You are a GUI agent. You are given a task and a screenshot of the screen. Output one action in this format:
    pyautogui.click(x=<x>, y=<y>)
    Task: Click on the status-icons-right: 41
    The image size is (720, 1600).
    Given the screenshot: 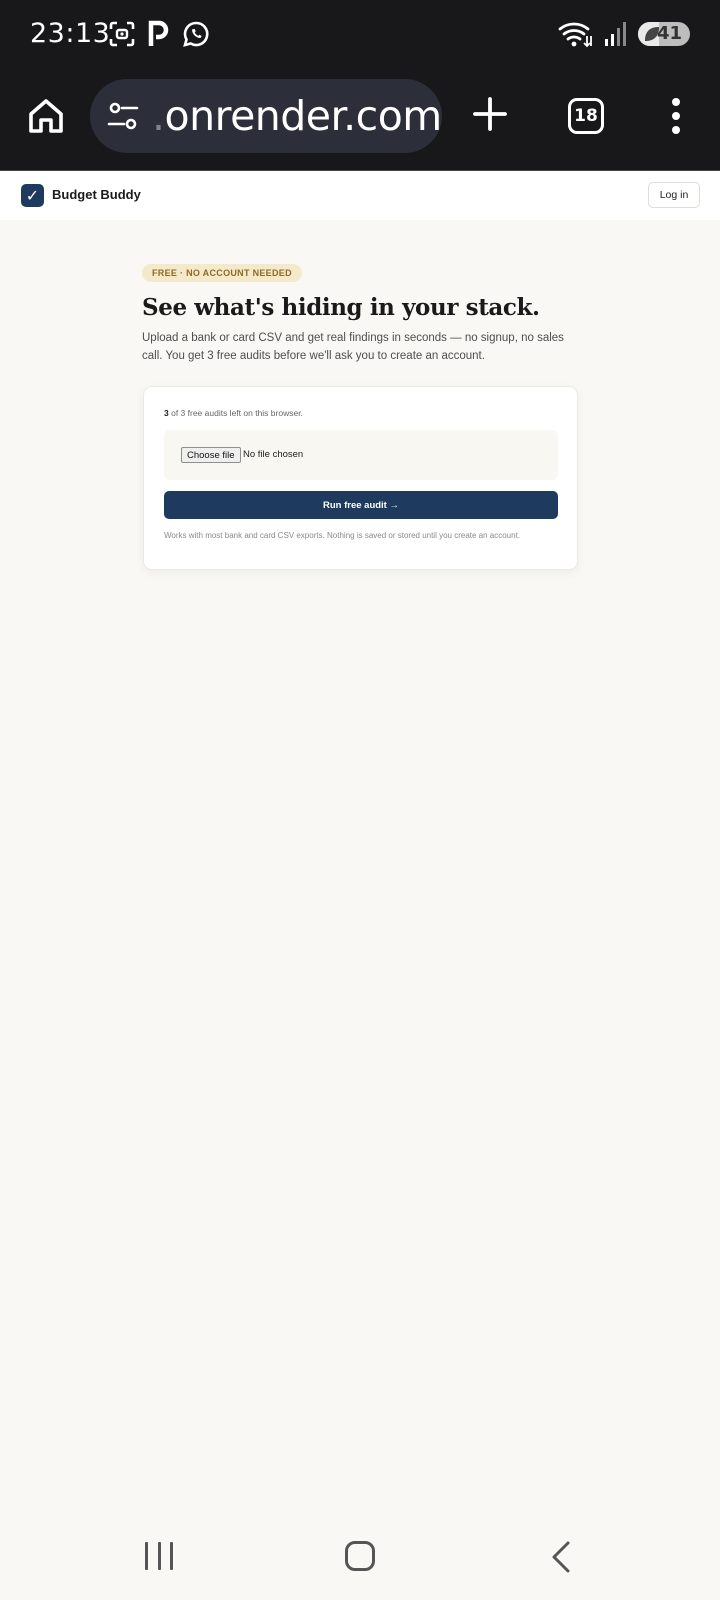 What is the action you would take?
    pyautogui.click(x=624, y=34)
    